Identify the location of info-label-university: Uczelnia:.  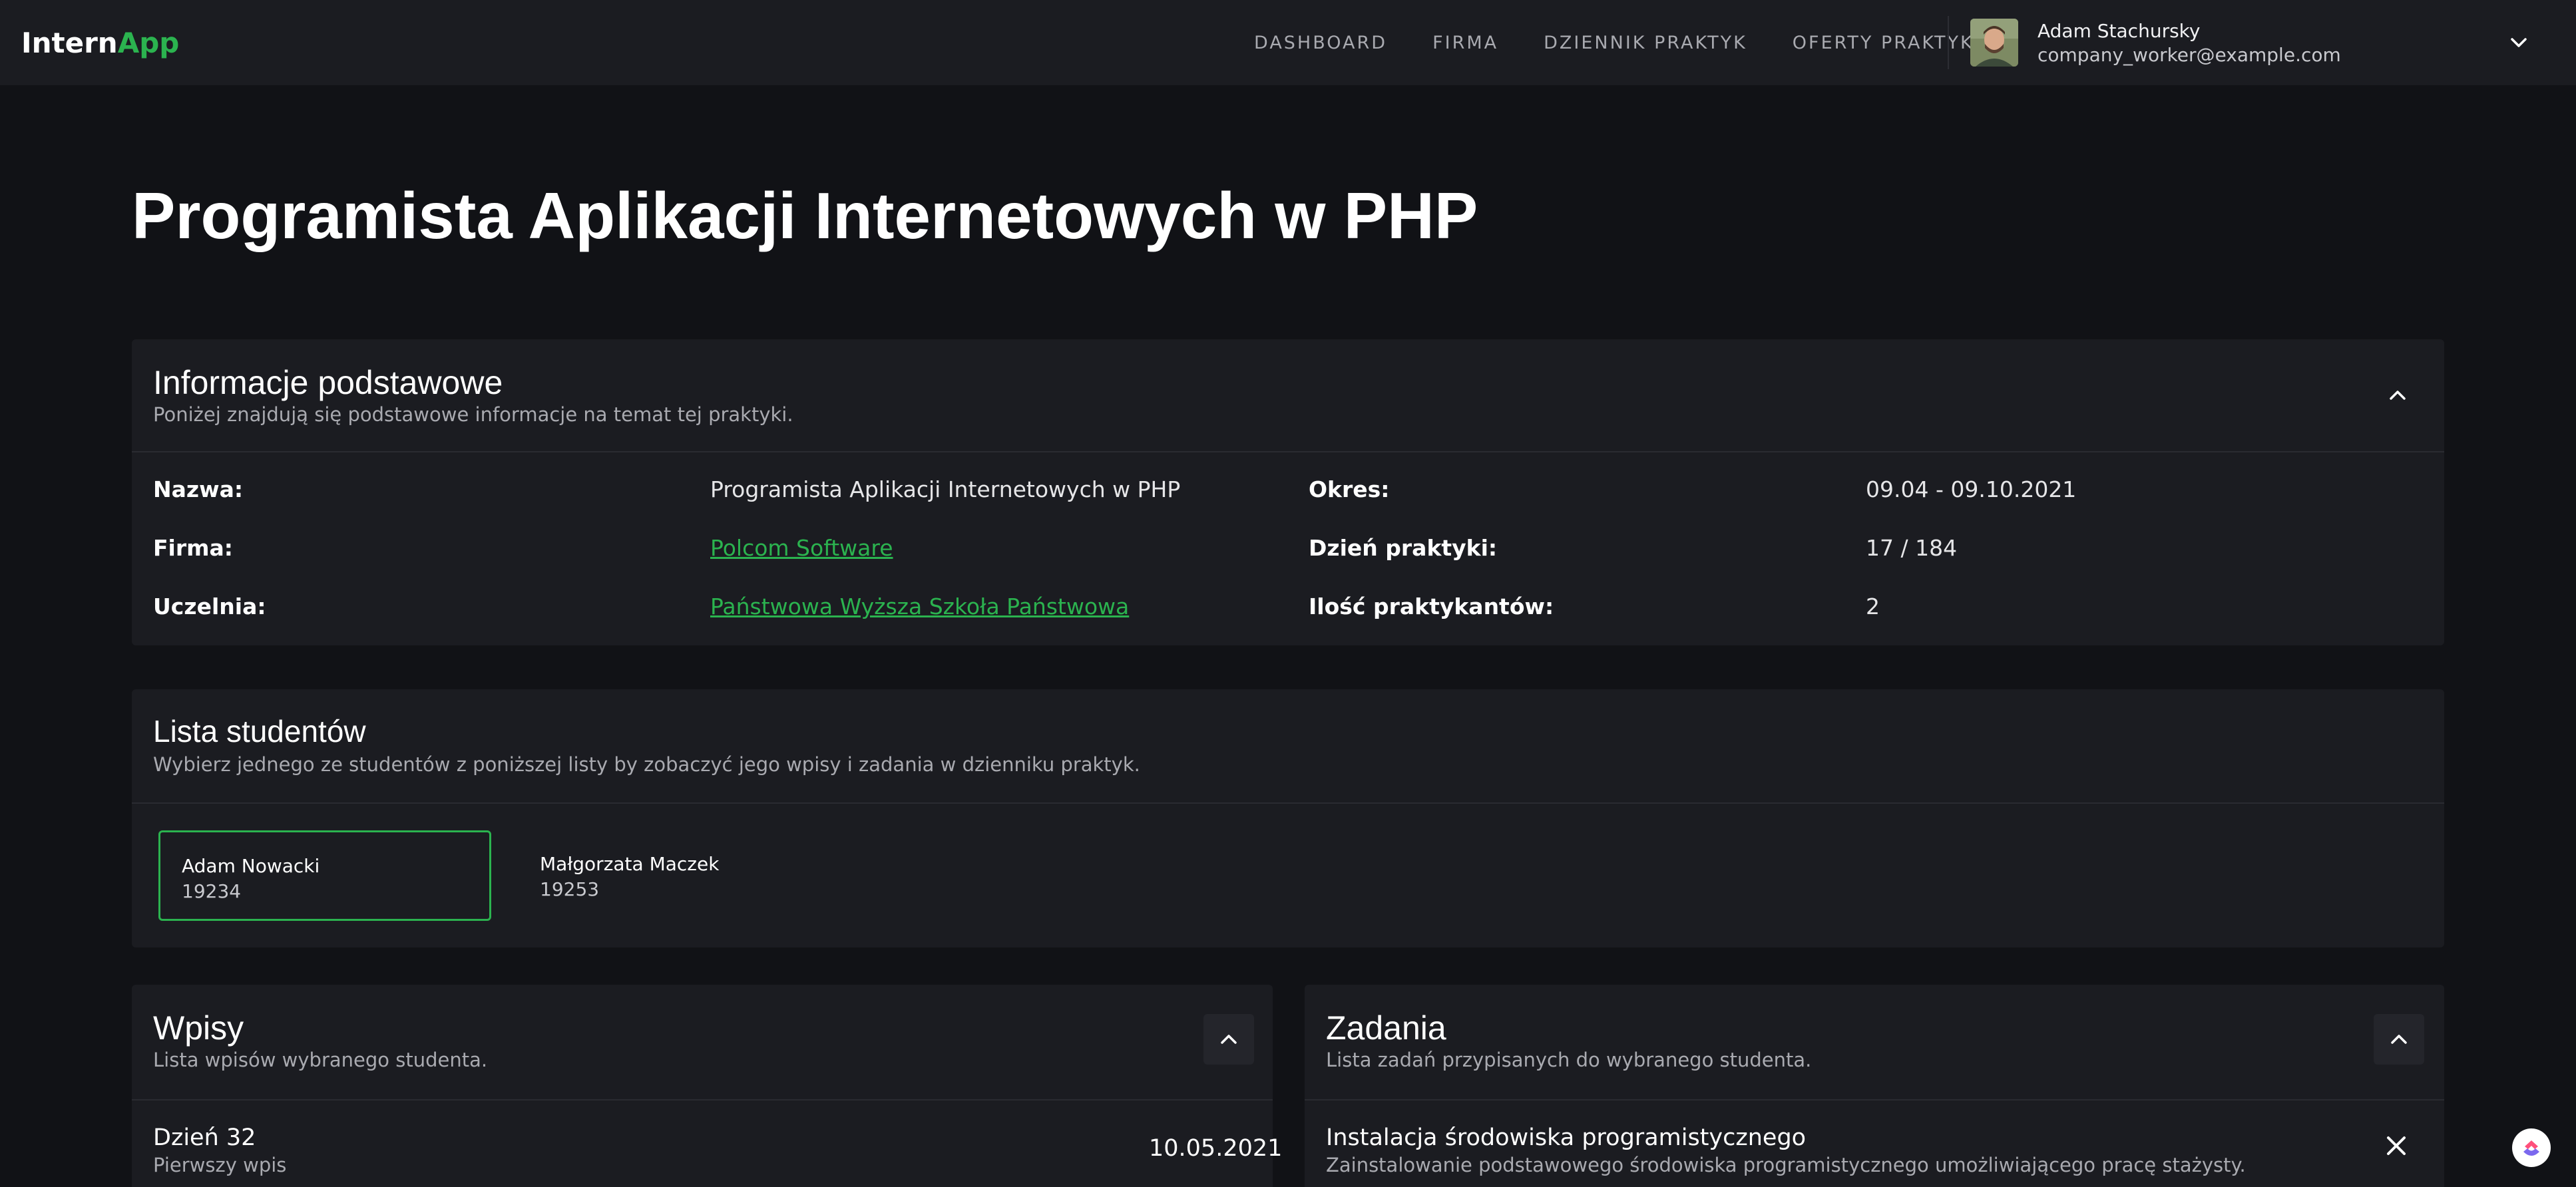
(209, 606).